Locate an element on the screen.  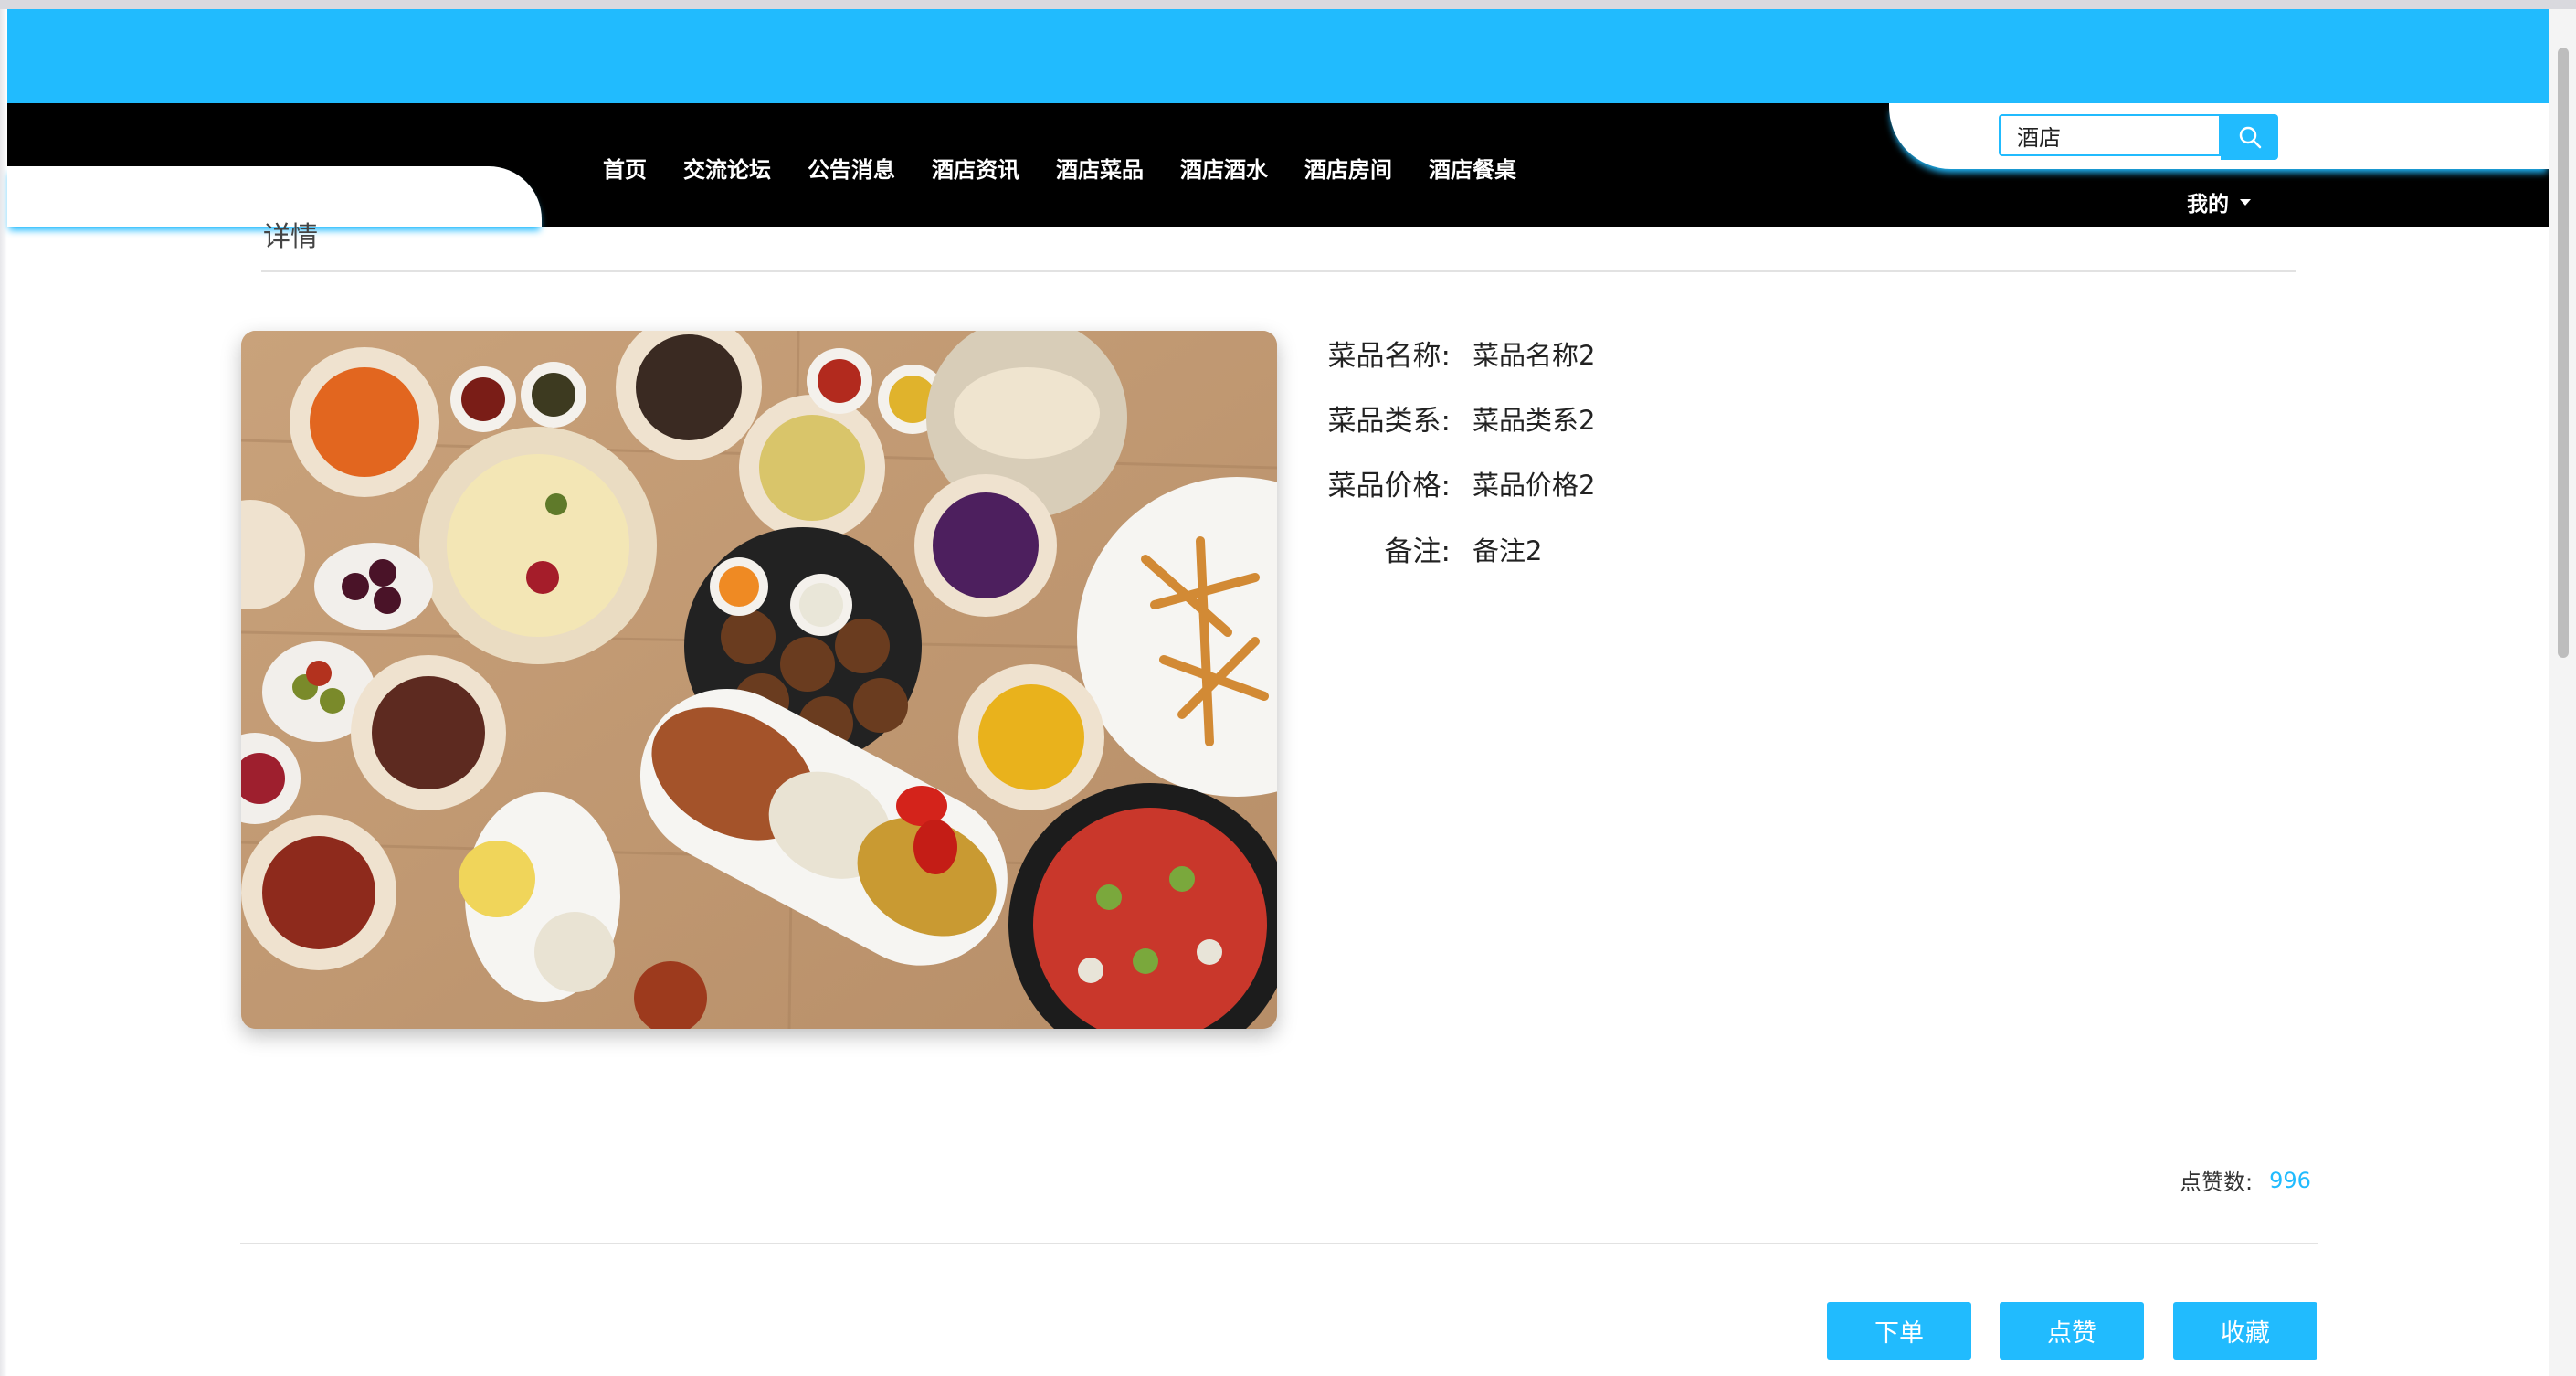
field-row-remark: 备注: 备注2 is located at coordinates (1429, 548).